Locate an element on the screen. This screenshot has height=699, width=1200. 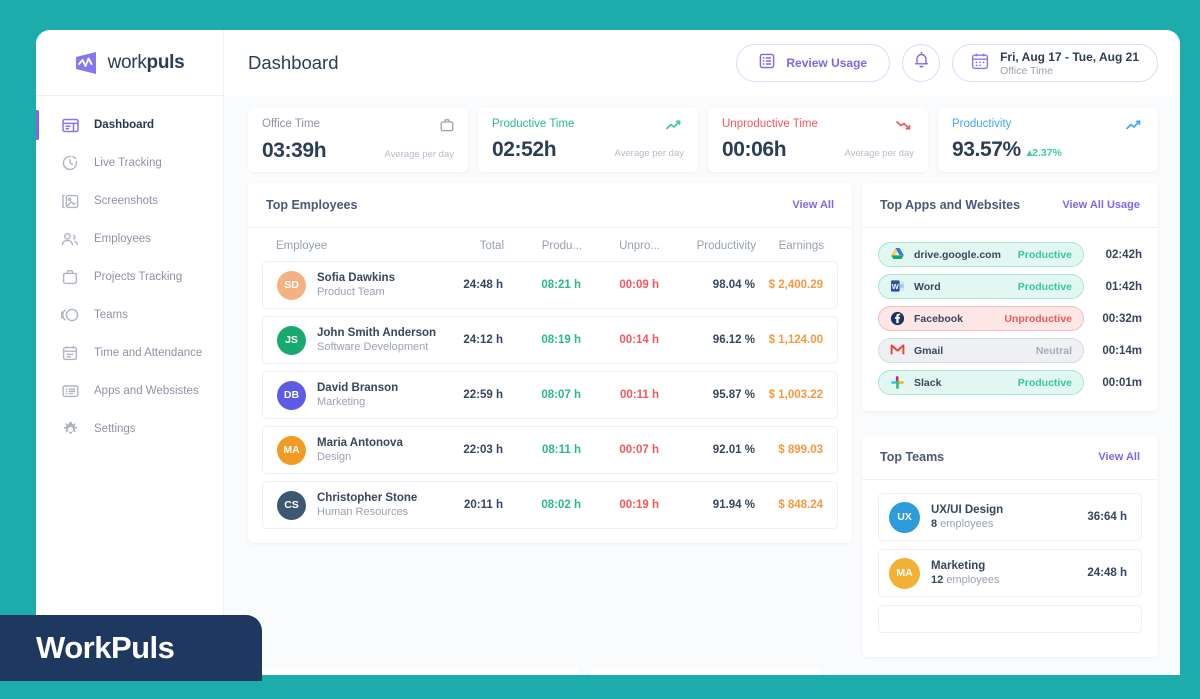
kpi-delta: ▴2.37% is located at coordinates (1044, 153).